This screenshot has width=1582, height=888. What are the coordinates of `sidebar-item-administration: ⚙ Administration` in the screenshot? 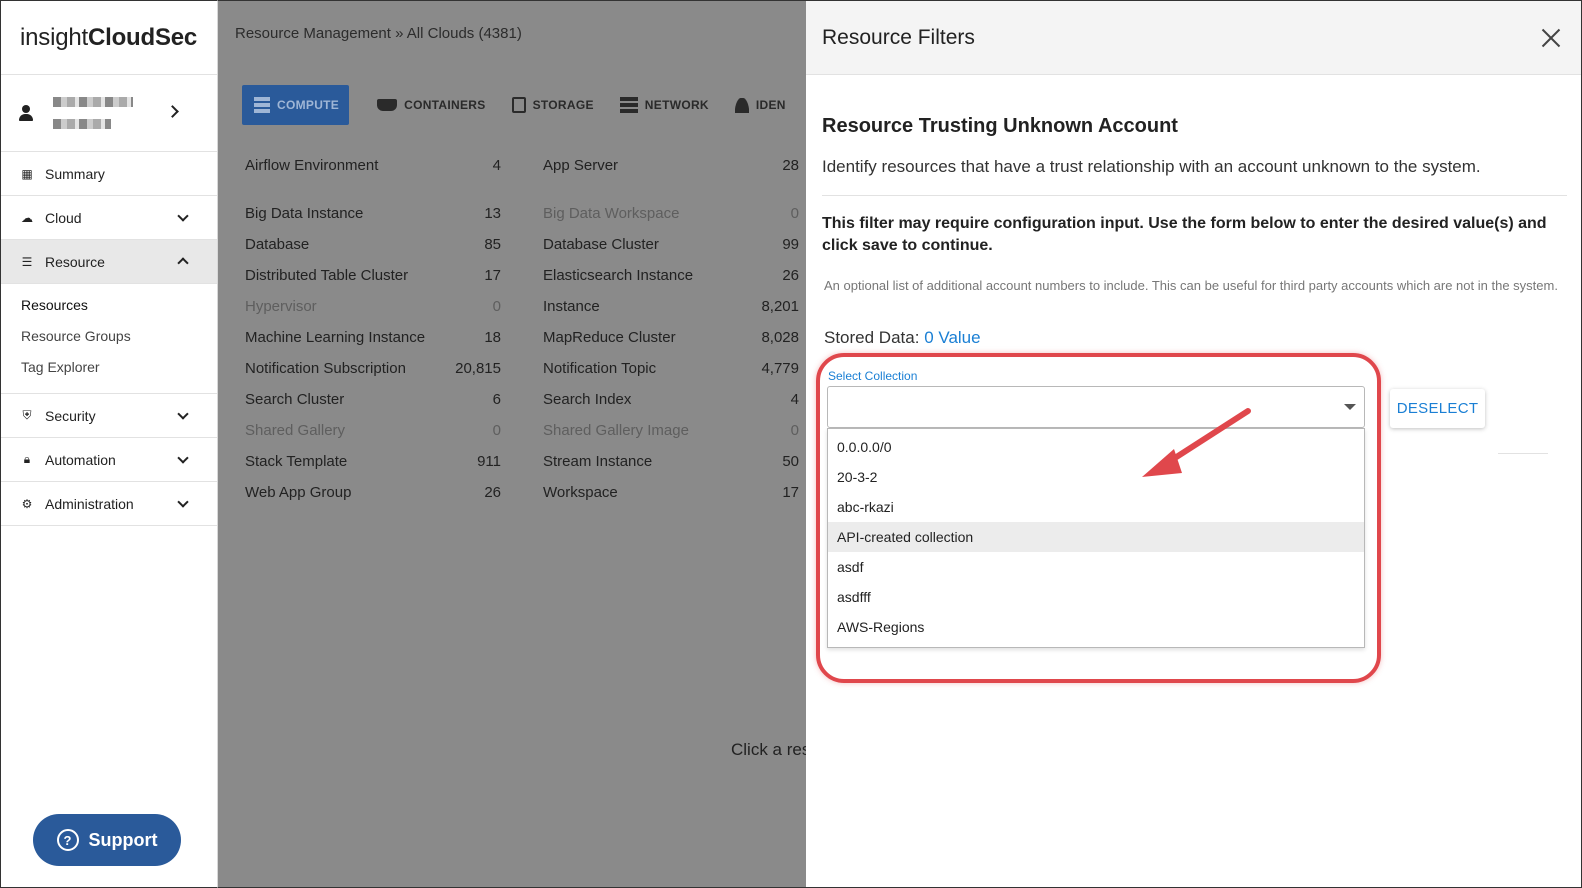 It's located at (109, 504).